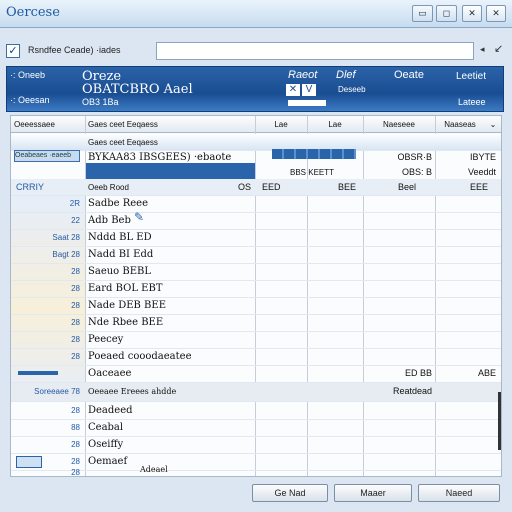  I want to click on banner-left-line-1: ·: Oneeb, so click(28, 75).